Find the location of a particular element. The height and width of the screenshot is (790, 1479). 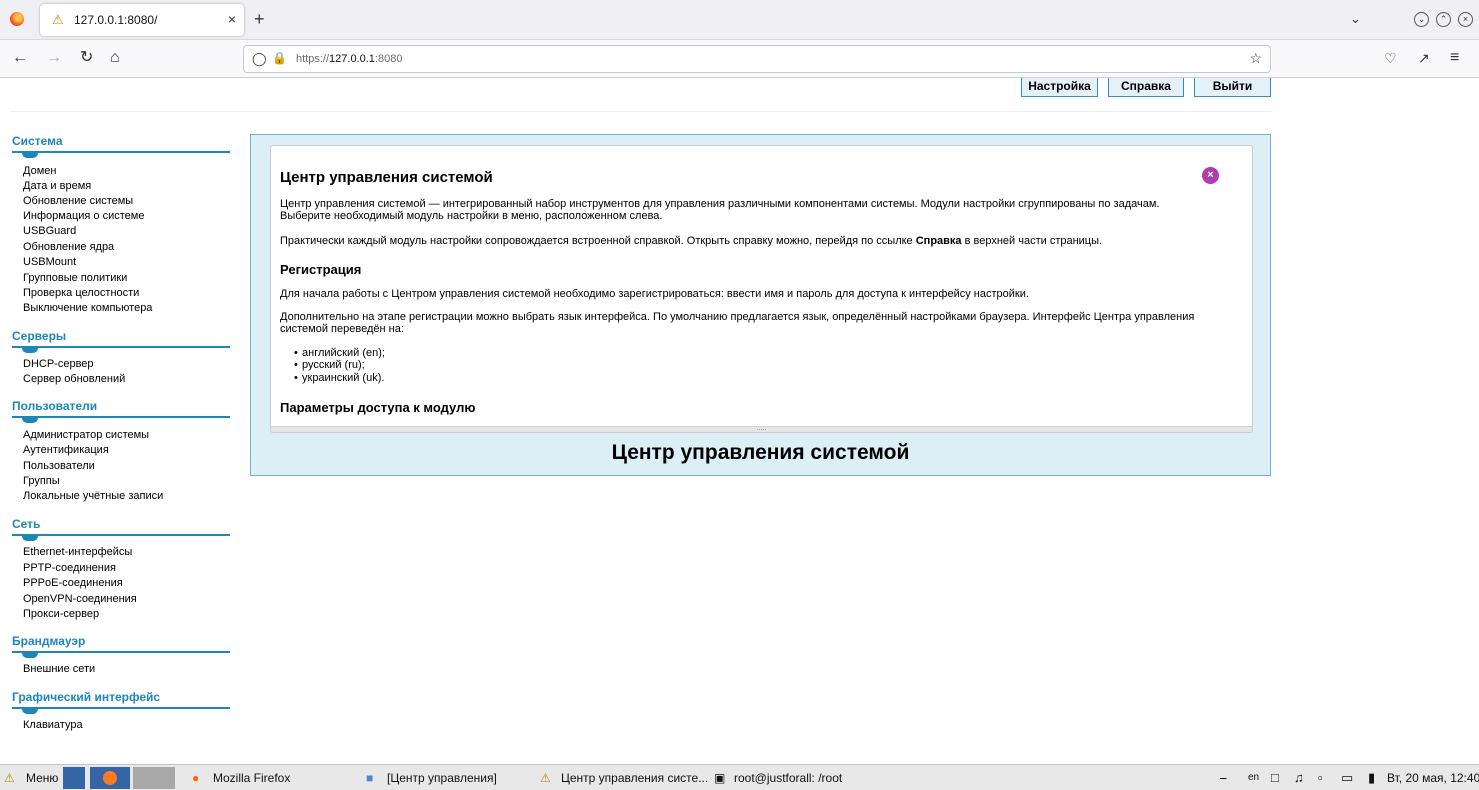

sidebar-item-dhcp-server: DHCP-сервер is located at coordinates (58, 364).